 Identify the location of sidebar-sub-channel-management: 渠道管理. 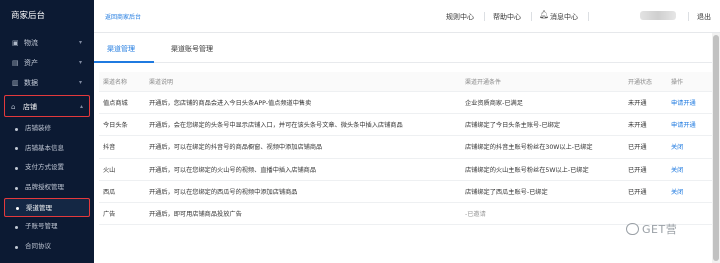
(47, 207).